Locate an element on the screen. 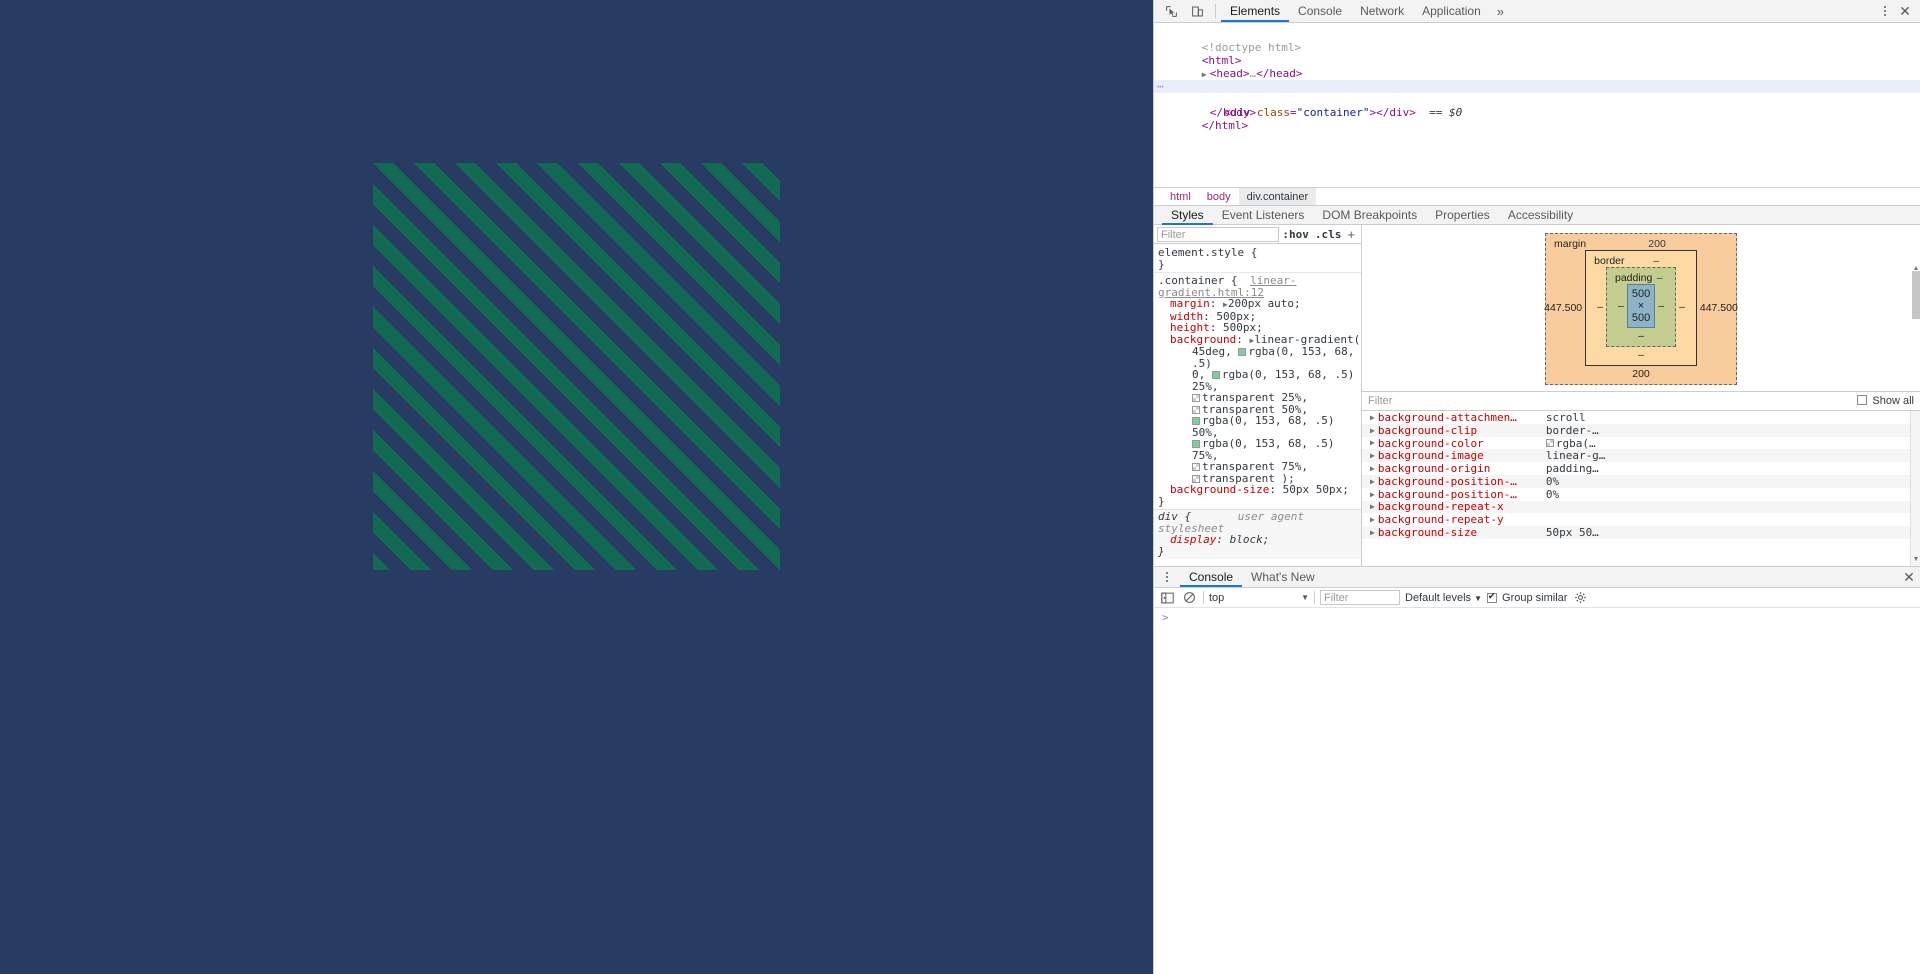  styles-filter-input: Filter is located at coordinates (1218, 234).